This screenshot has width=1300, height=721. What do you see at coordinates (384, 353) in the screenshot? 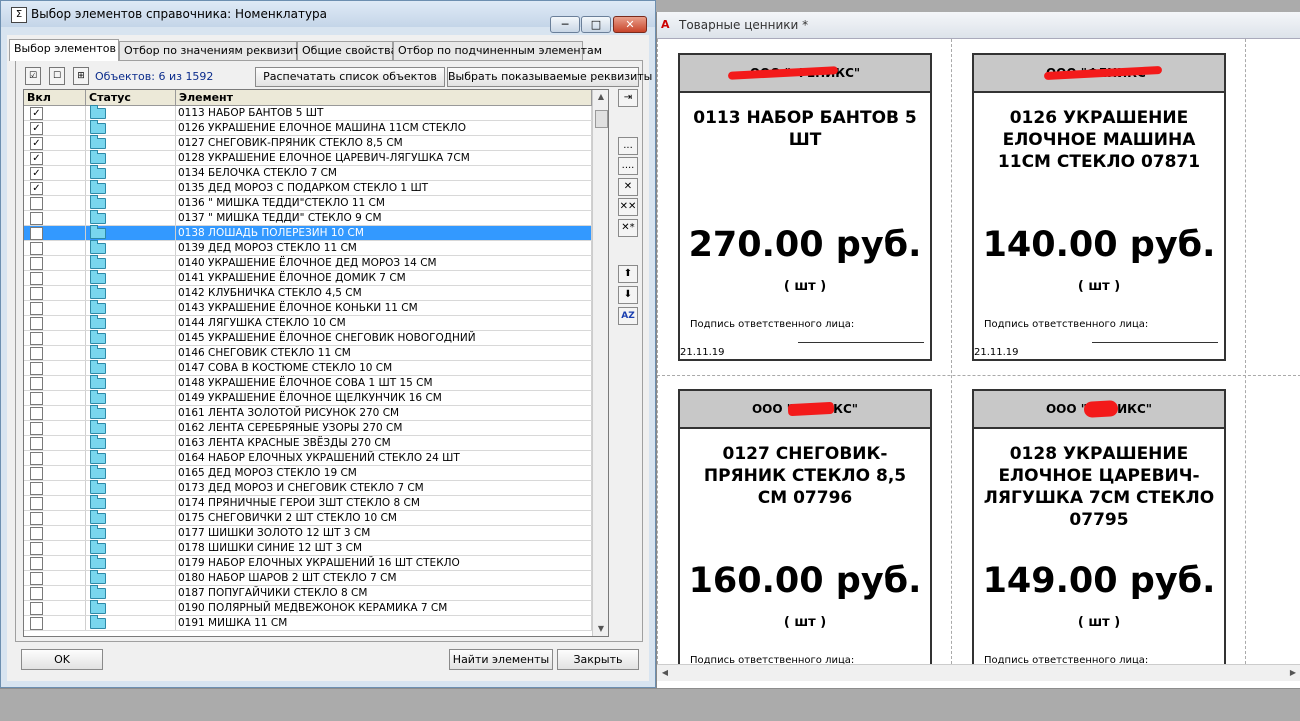
I see `row-element-cell: 0146 СНЕГОВИК СТЕКЛО 11 СМ` at bounding box center [384, 353].